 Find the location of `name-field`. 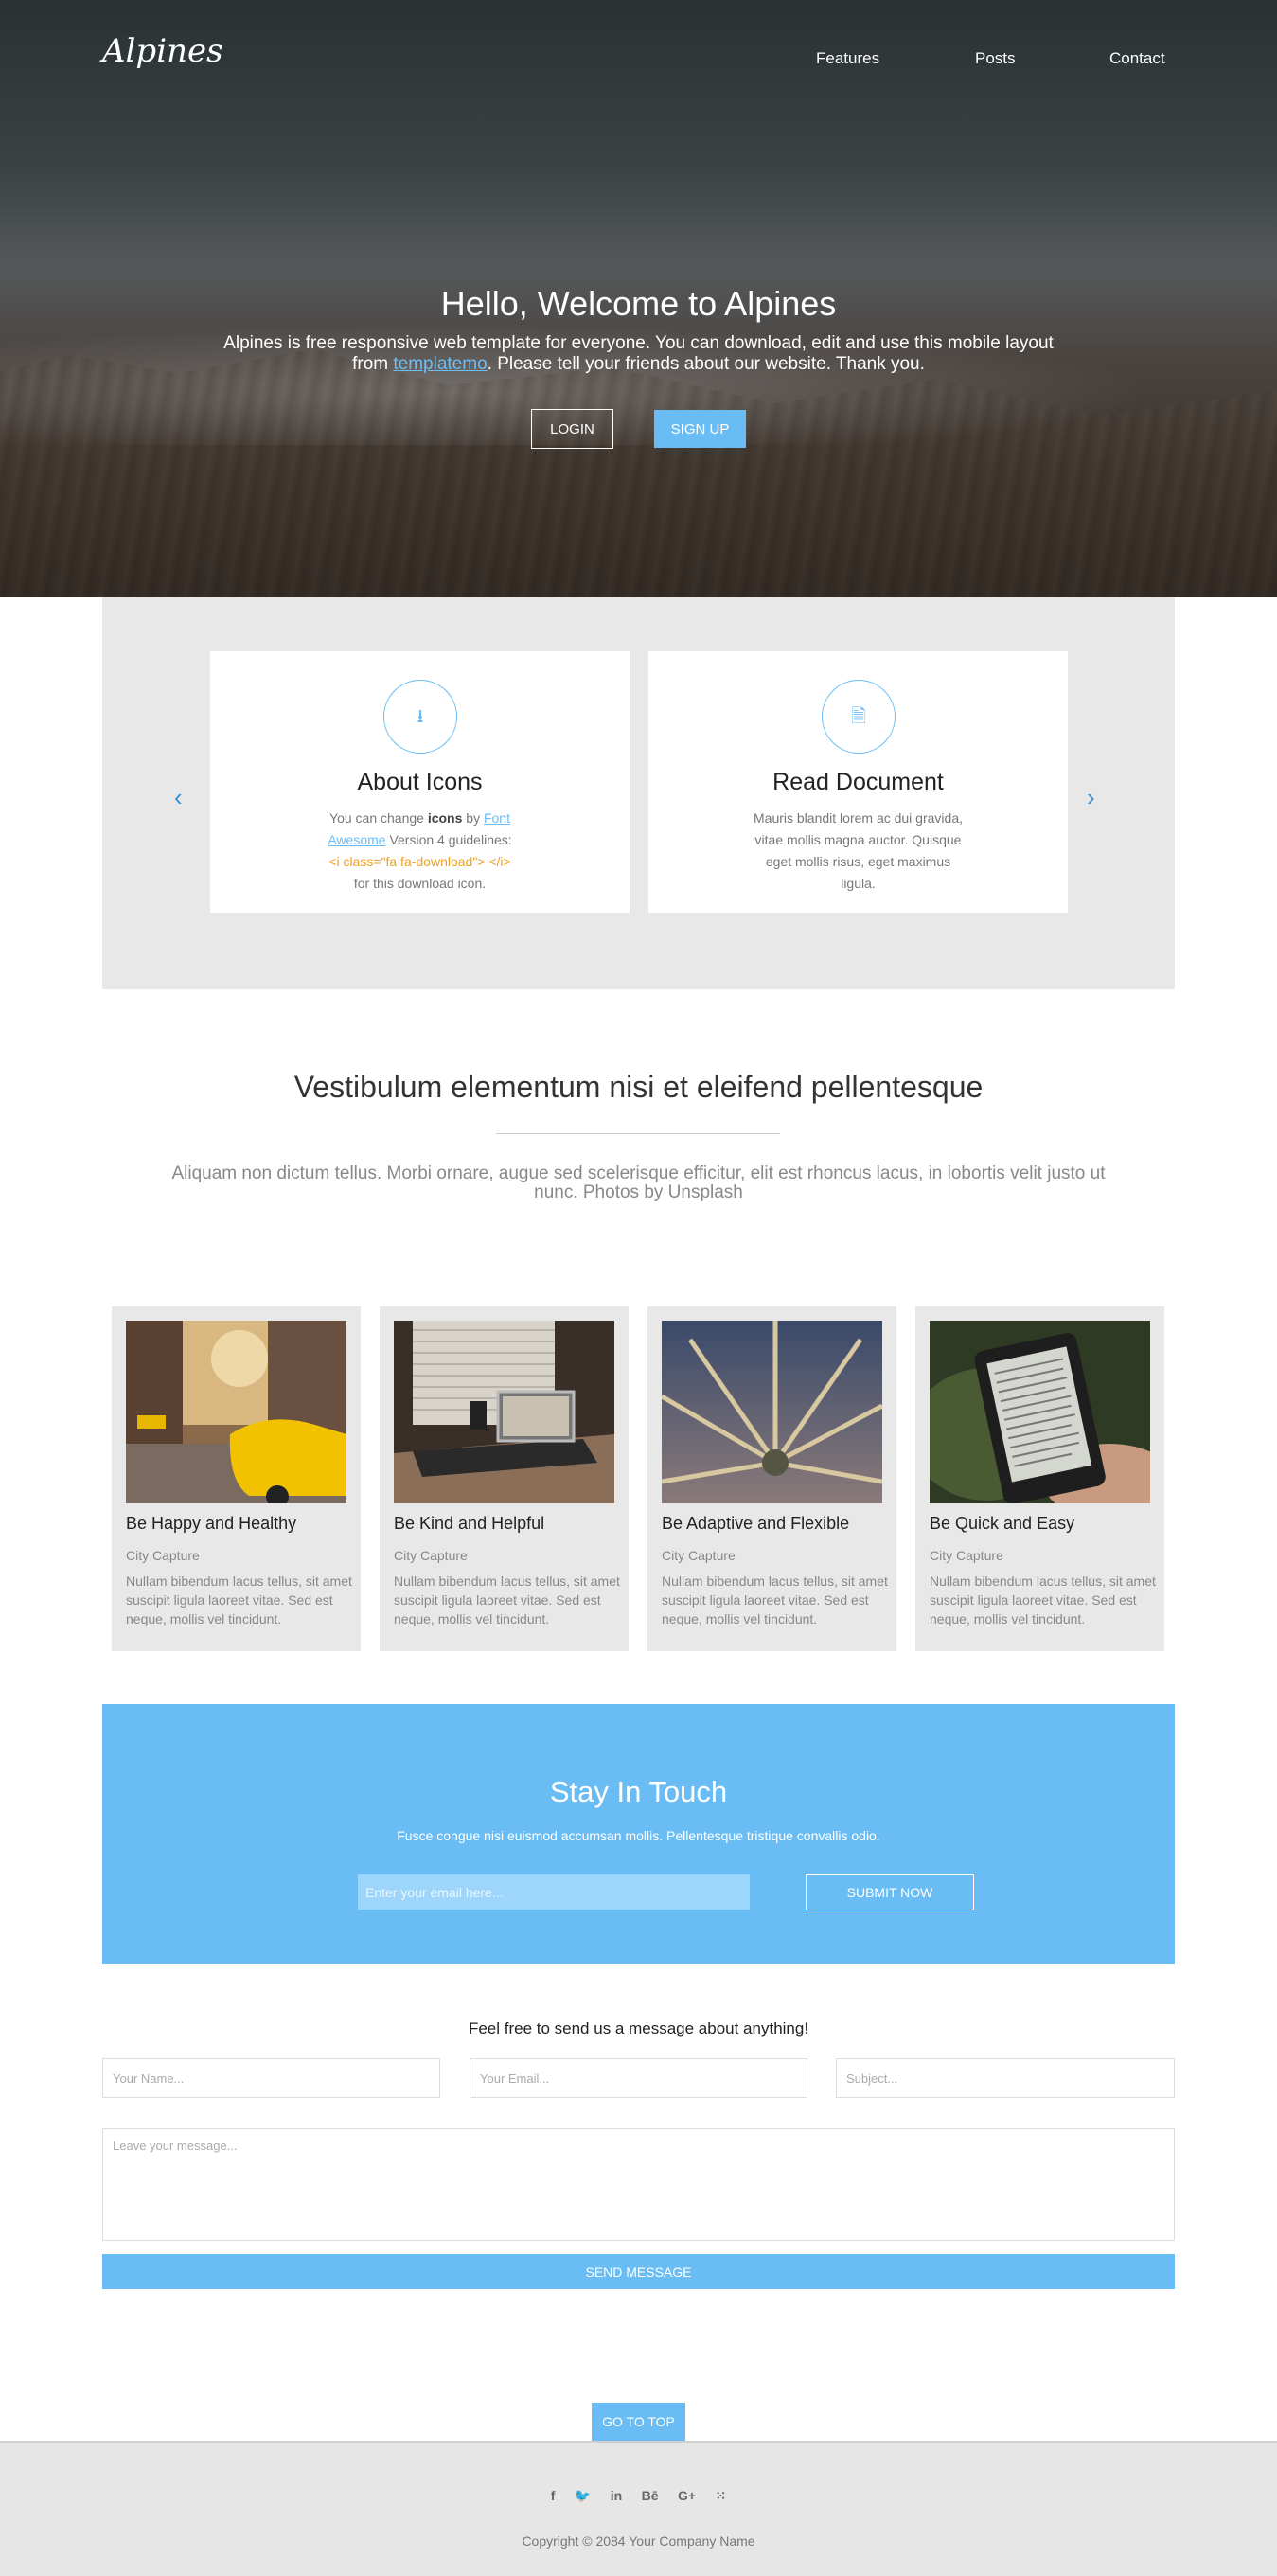

name-field is located at coordinates (271, 2078).